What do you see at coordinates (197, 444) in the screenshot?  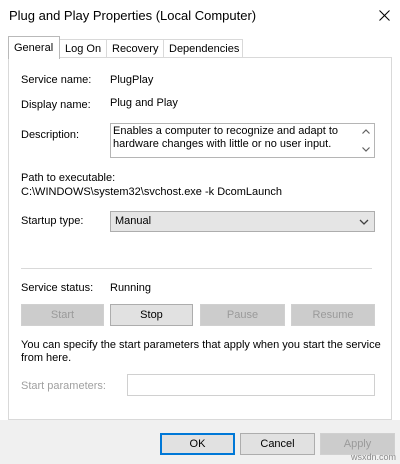 I see `ok-button: OK` at bounding box center [197, 444].